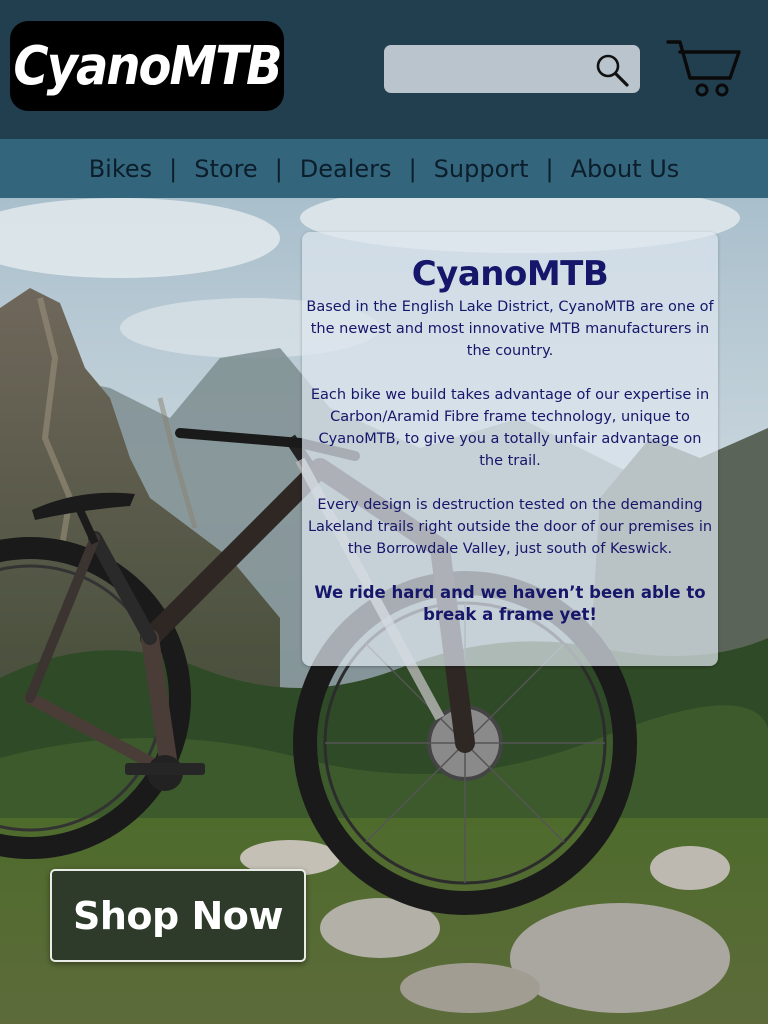  Describe the element at coordinates (612, 70) in the screenshot. I see `search-icon` at that location.